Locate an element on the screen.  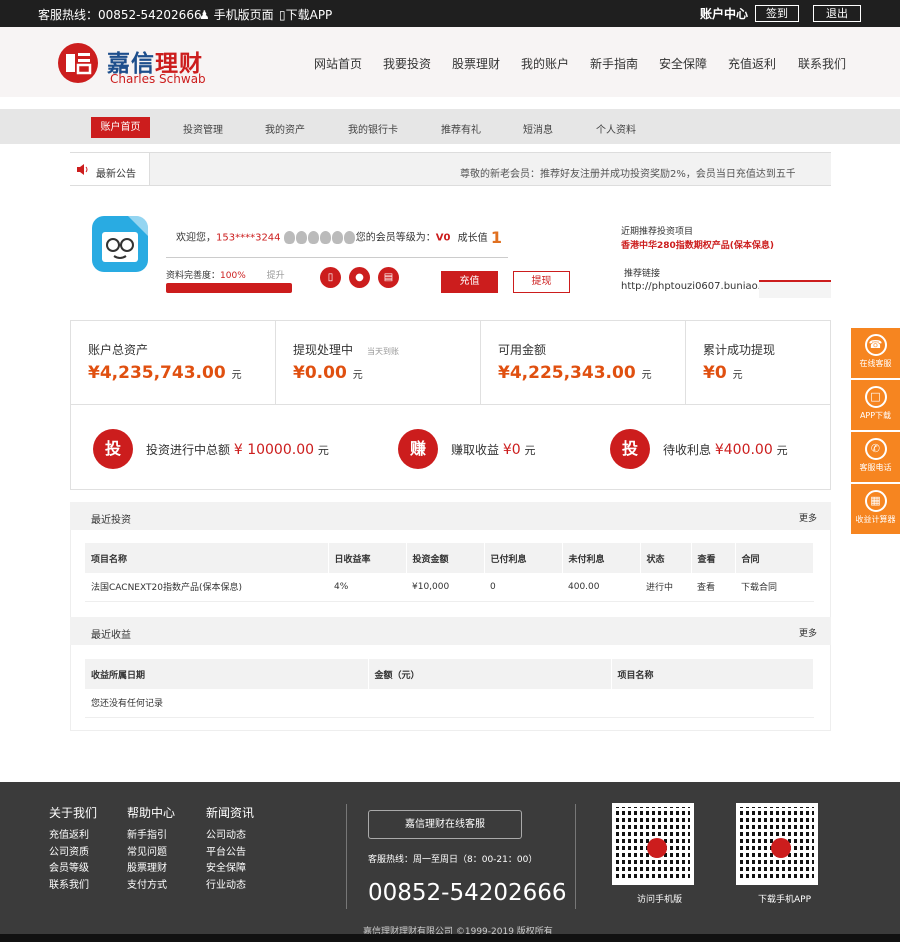
footer-link: 会员等级 is located at coordinates (69, 866).